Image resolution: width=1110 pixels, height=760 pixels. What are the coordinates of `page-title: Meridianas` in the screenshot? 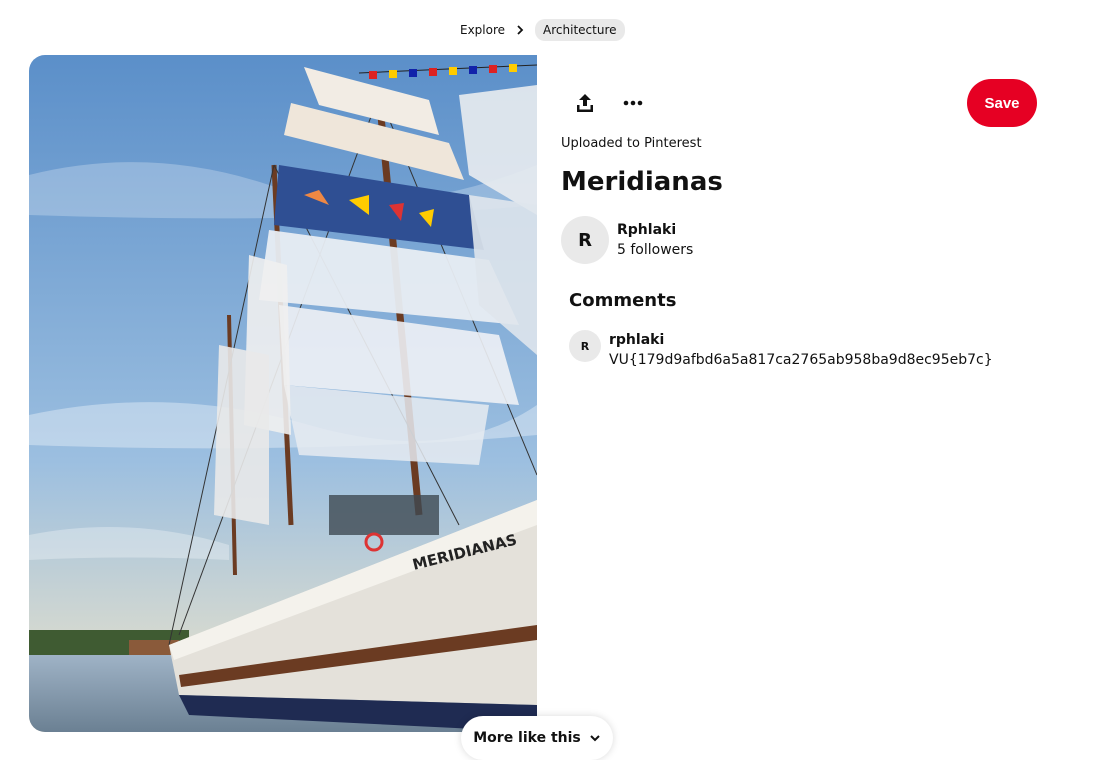 It's located at (642, 182).